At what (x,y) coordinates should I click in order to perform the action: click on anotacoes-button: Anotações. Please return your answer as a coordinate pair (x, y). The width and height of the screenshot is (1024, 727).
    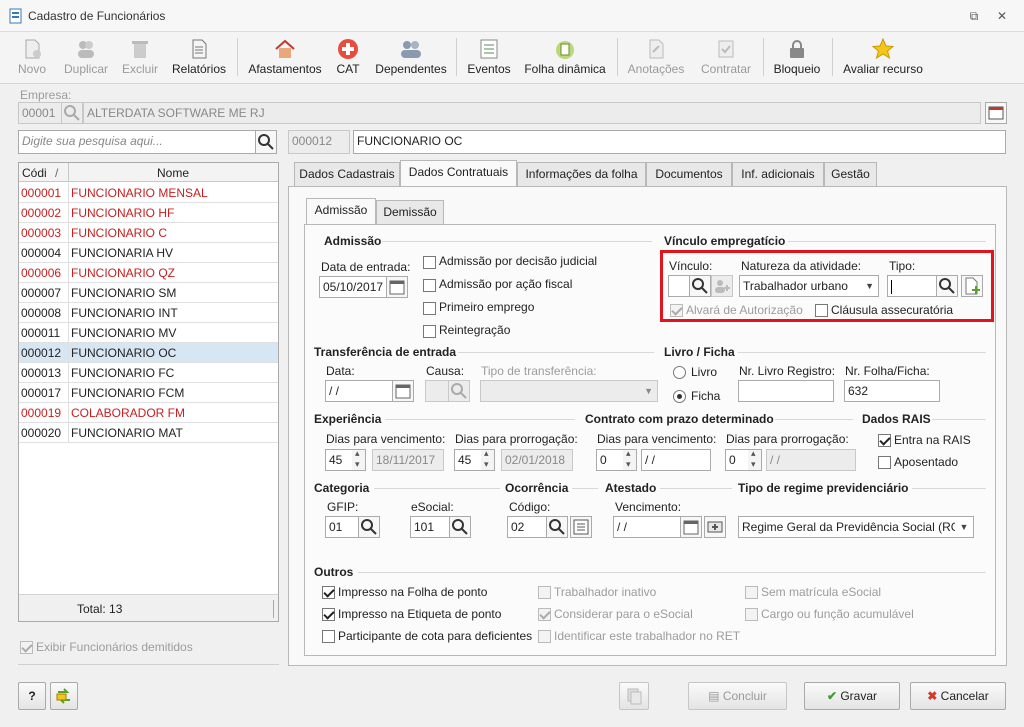
    Looking at the image, I should click on (656, 57).